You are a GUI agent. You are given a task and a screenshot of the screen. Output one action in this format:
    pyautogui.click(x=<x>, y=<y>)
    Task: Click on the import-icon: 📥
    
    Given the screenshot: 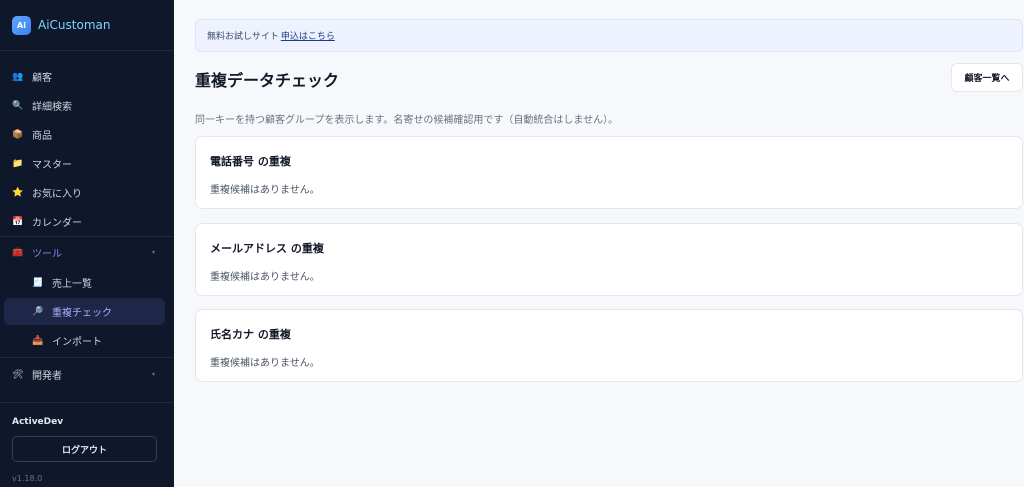 What is the action you would take?
    pyautogui.click(x=38, y=340)
    